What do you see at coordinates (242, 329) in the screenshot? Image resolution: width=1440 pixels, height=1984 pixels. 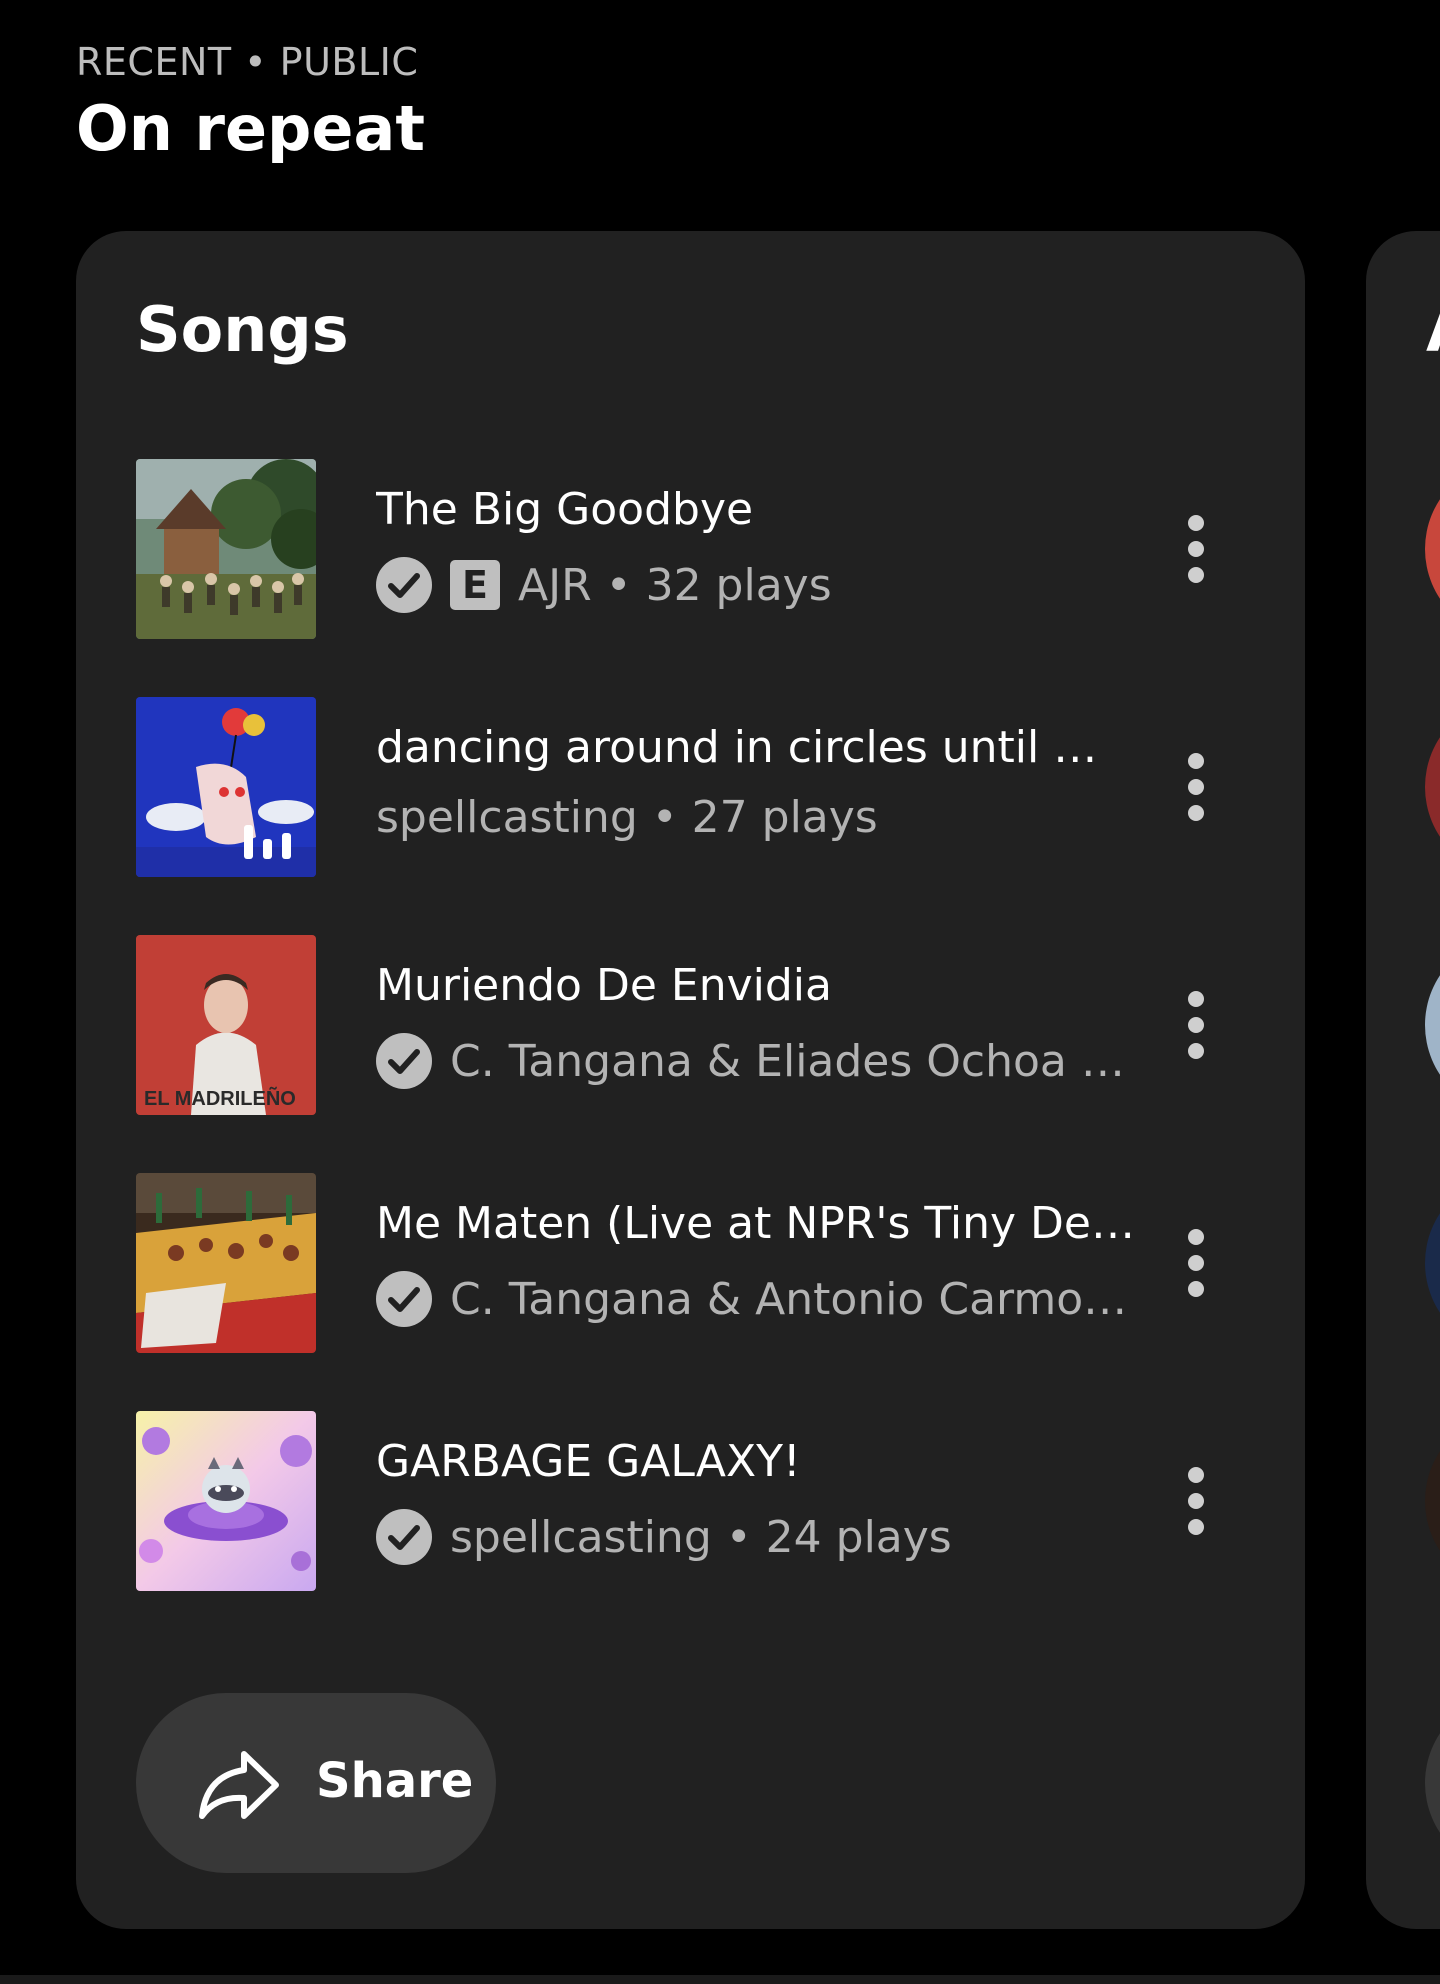 I see `songs-title: Songs` at bounding box center [242, 329].